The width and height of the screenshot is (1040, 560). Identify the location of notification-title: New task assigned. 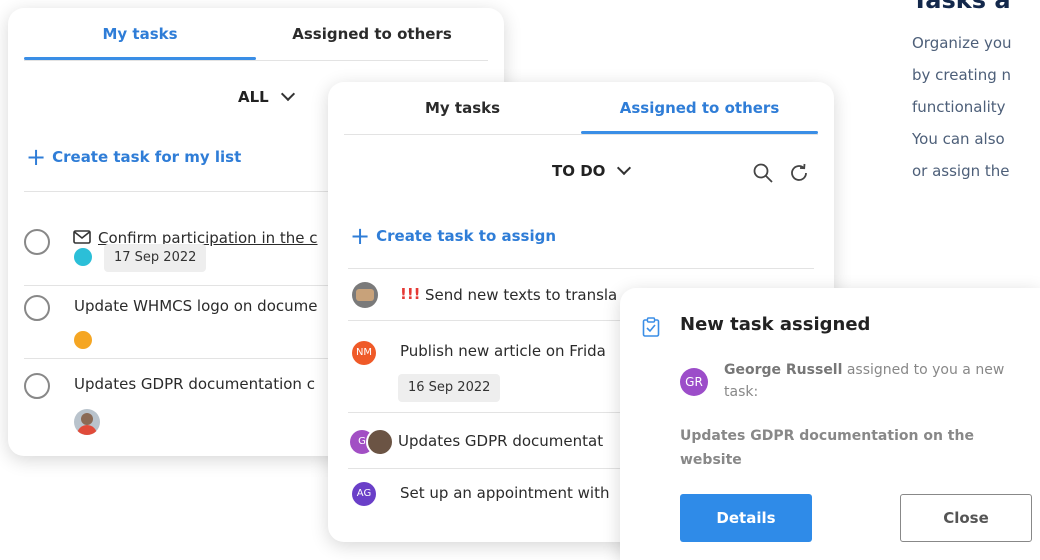
(775, 324).